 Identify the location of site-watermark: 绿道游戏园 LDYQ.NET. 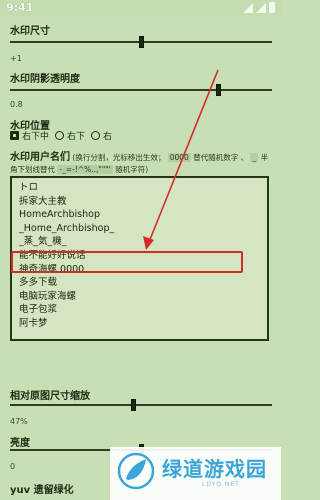
(195, 473).